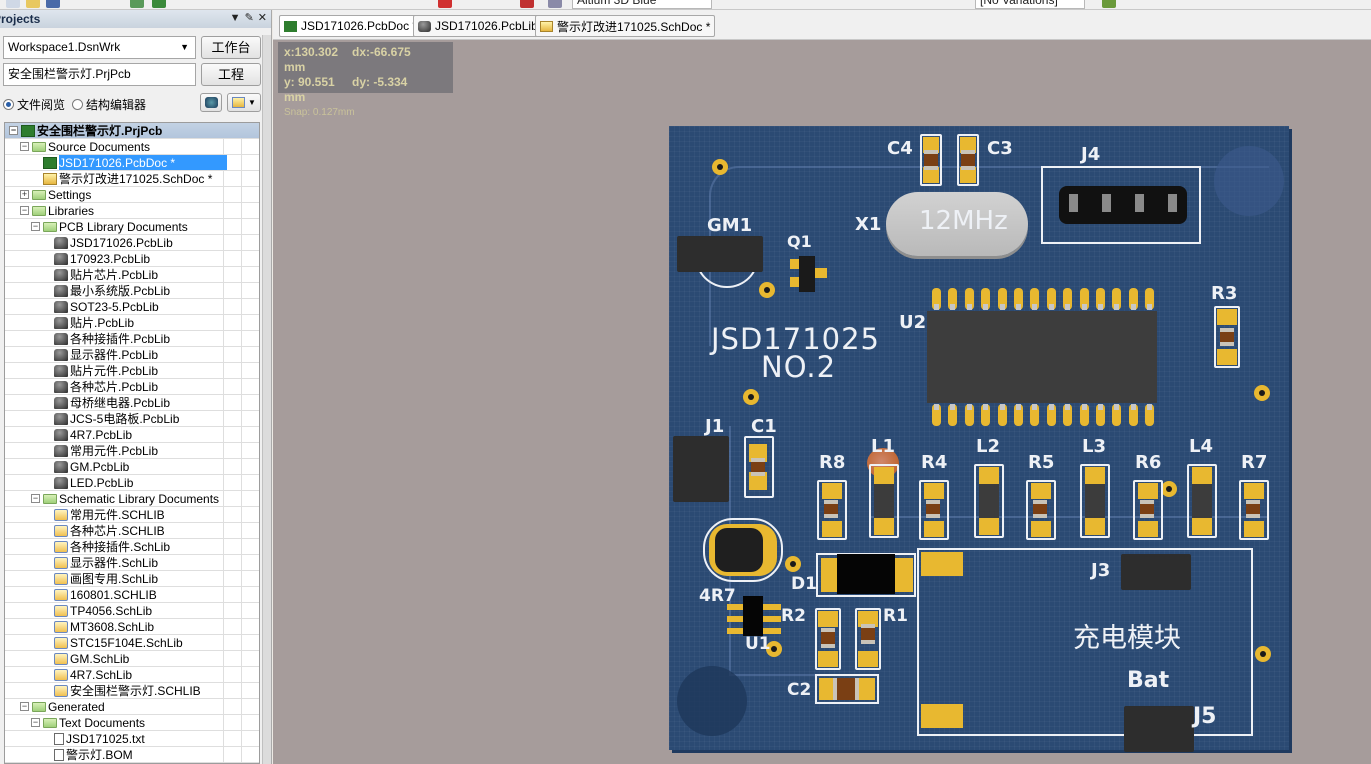 The width and height of the screenshot is (1371, 764). What do you see at coordinates (132, 291) in the screenshot?
I see `tree-item: 最小系统版.PcbLib` at bounding box center [132, 291].